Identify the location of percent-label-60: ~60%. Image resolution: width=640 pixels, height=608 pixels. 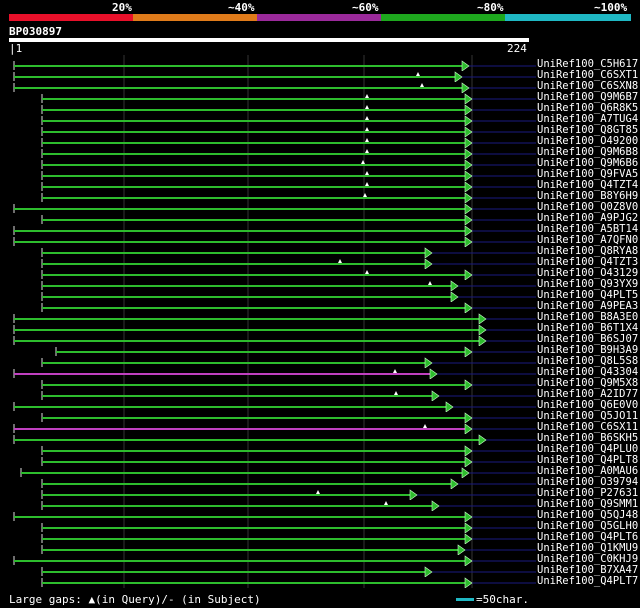
(365, 7).